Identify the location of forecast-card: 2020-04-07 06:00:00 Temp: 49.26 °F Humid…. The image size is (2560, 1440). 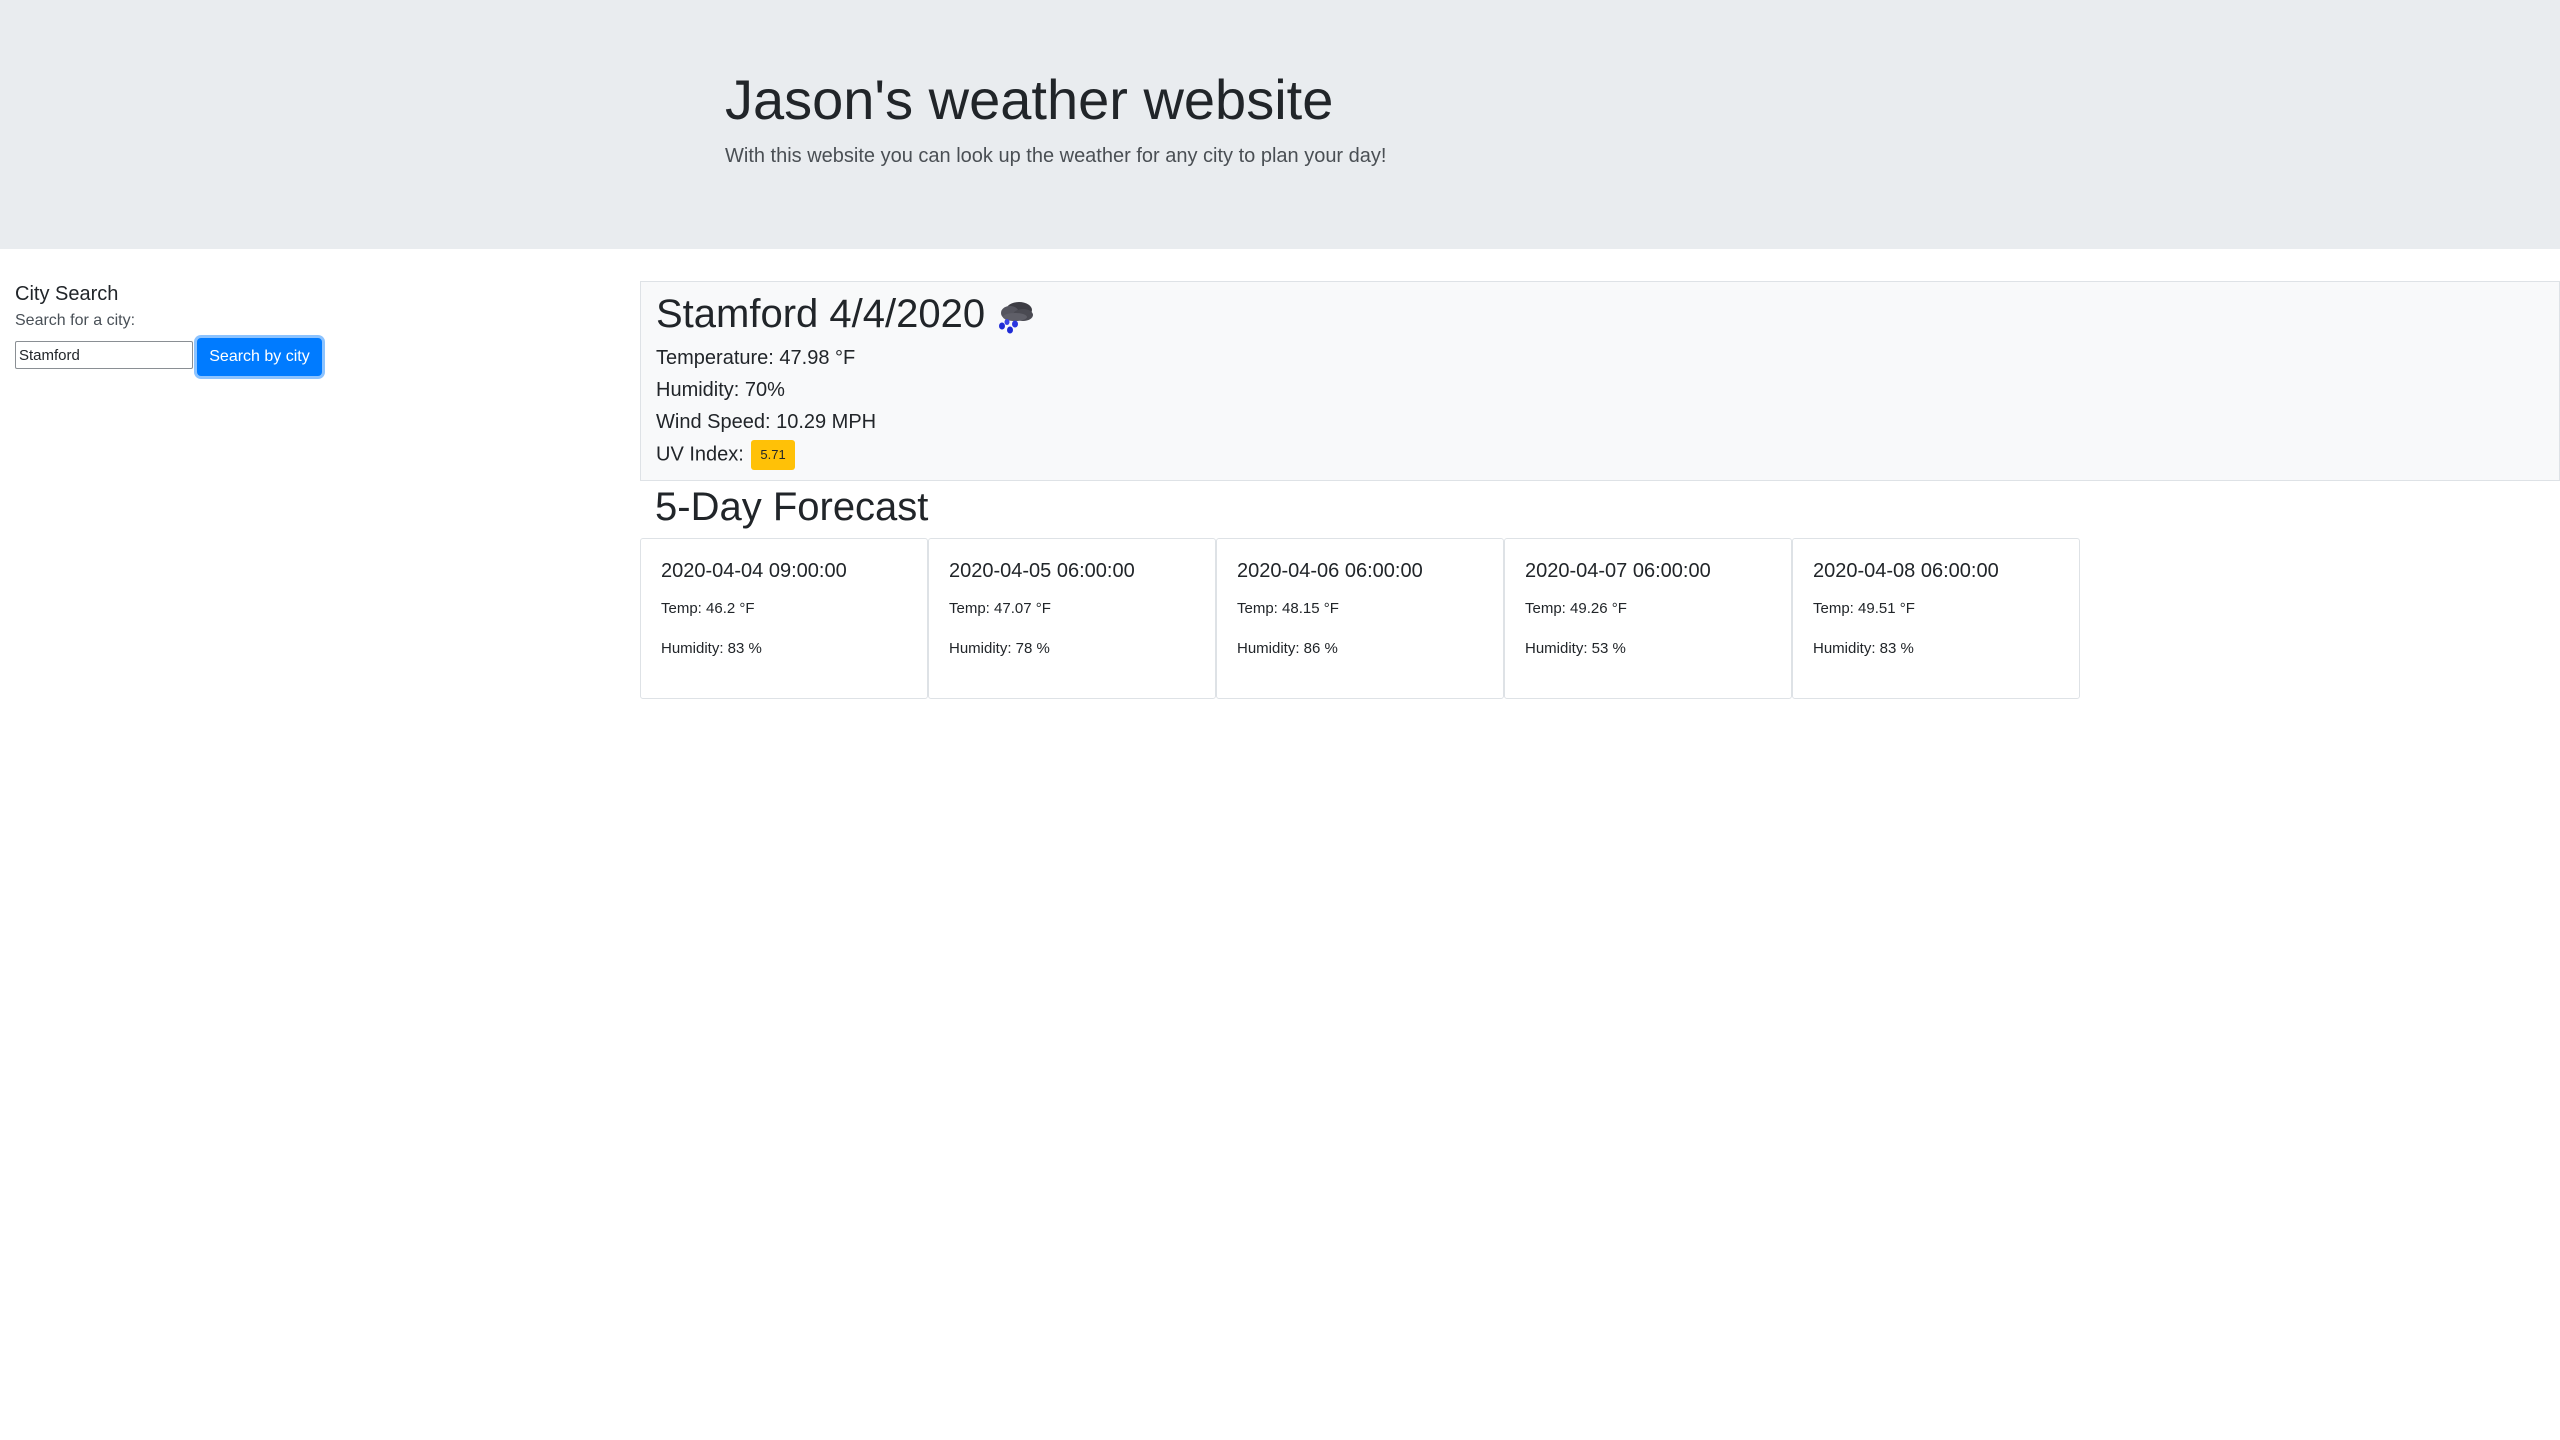
(1648, 618).